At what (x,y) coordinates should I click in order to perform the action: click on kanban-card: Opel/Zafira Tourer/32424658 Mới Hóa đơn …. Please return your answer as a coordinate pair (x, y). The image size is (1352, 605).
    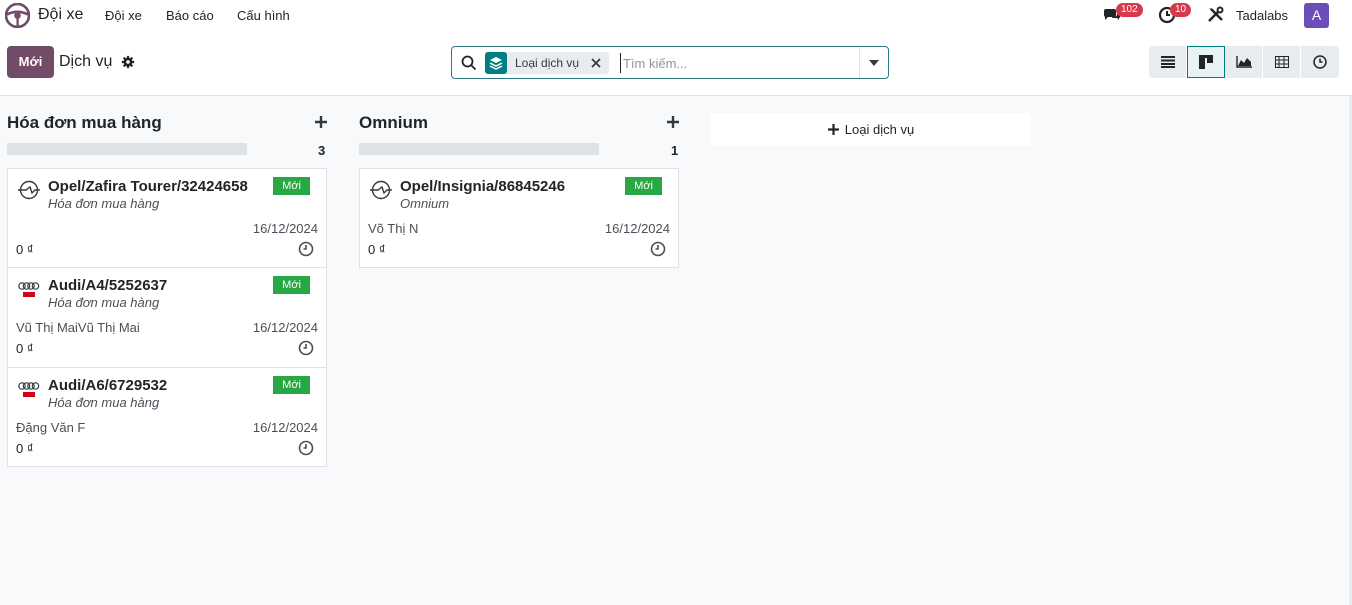
    Looking at the image, I should click on (167, 218).